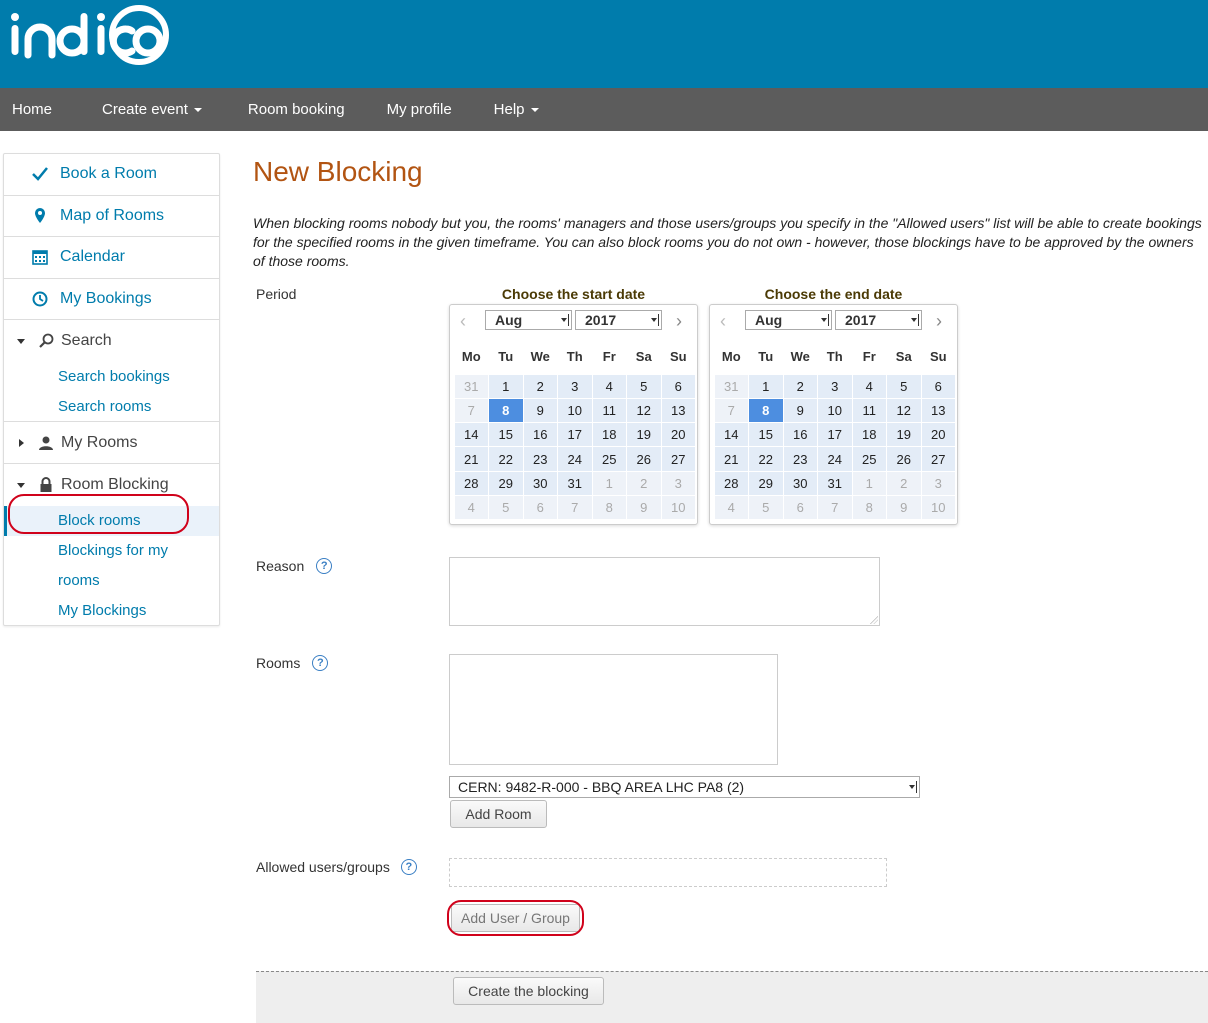 The width and height of the screenshot is (1208, 1023). Describe the element at coordinates (506, 435) in the screenshot. I see `calendar-day: 15` at that location.